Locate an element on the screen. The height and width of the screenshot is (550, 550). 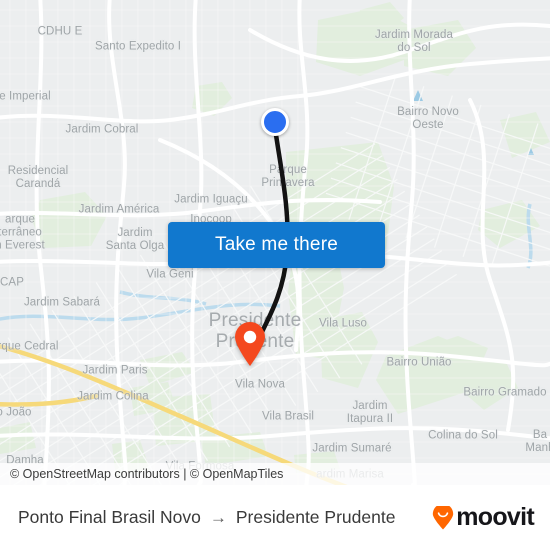
origin-marker is located at coordinates (275, 122).